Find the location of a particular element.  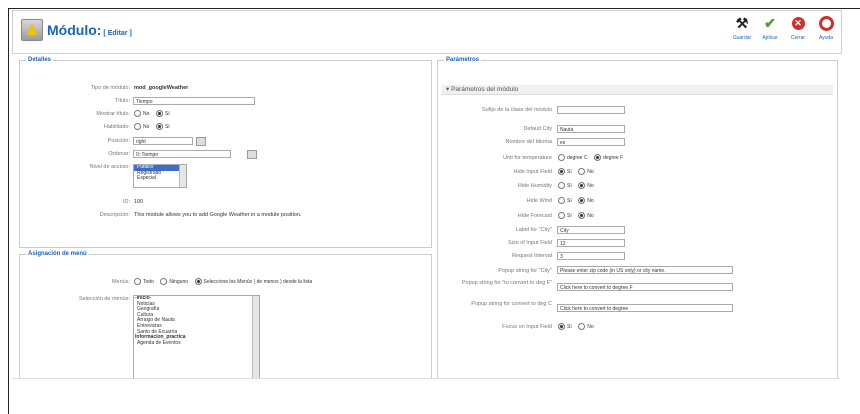

menus-all-label: Todo is located at coordinates (148, 281).